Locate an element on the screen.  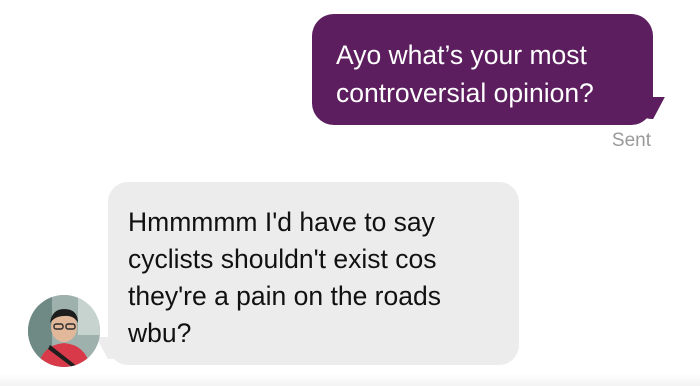
avatar-photo-icon is located at coordinates (64, 331).